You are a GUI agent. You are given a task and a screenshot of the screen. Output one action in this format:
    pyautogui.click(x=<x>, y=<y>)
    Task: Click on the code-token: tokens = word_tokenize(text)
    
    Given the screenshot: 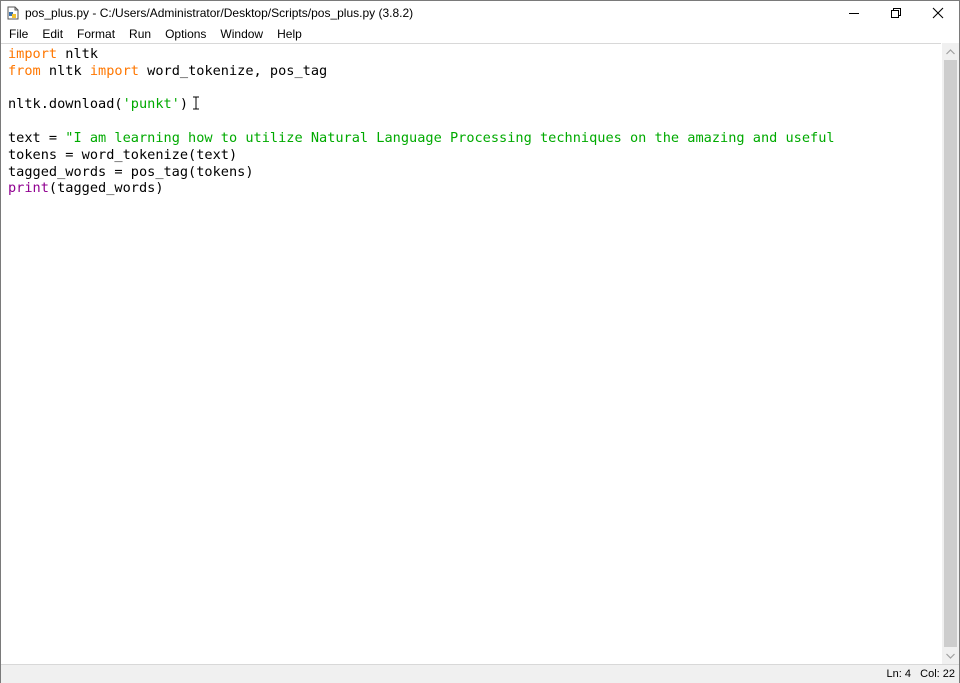 What is the action you would take?
    pyautogui.click(x=123, y=154)
    